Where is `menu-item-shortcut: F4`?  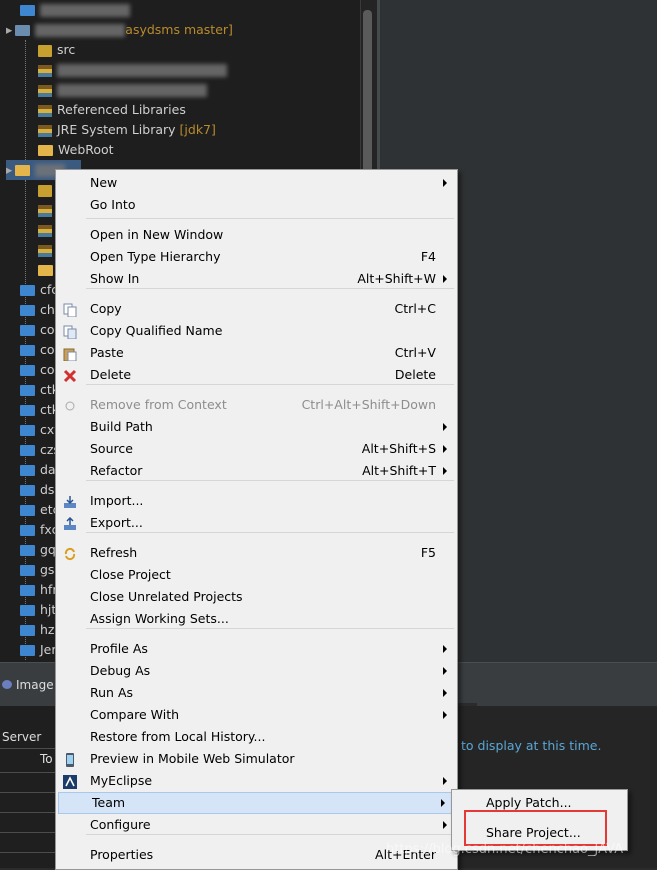 menu-item-shortcut: F4 is located at coordinates (428, 256).